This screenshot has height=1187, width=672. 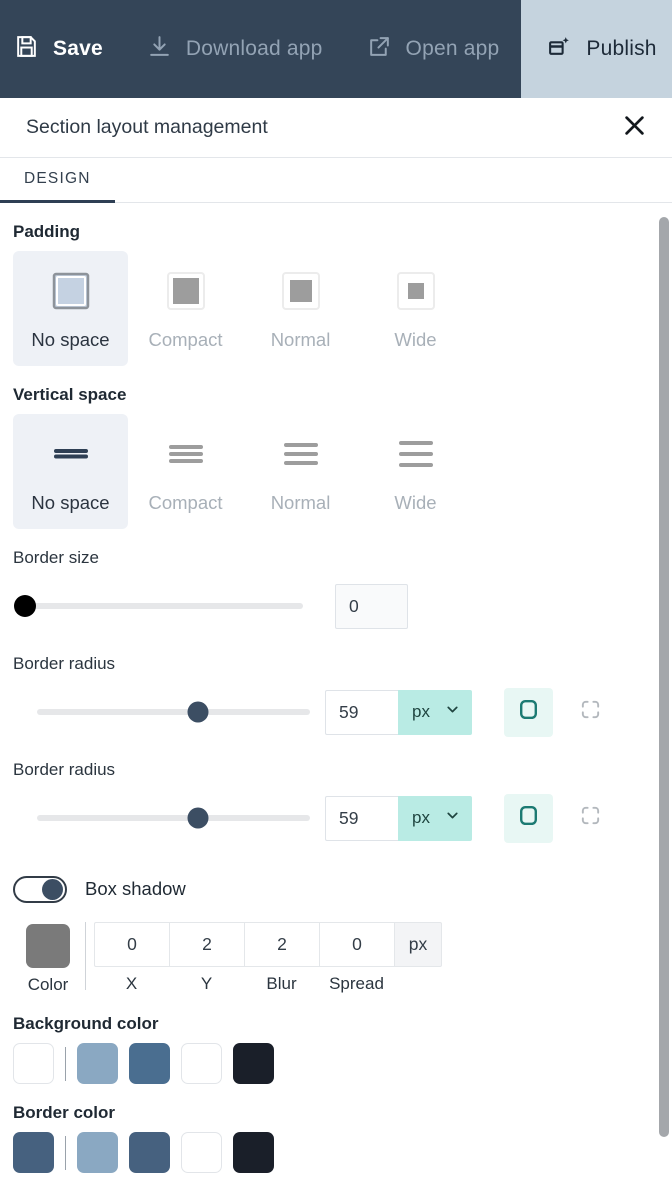 What do you see at coordinates (301, 454) in the screenshot?
I see `lines-normal-icon` at bounding box center [301, 454].